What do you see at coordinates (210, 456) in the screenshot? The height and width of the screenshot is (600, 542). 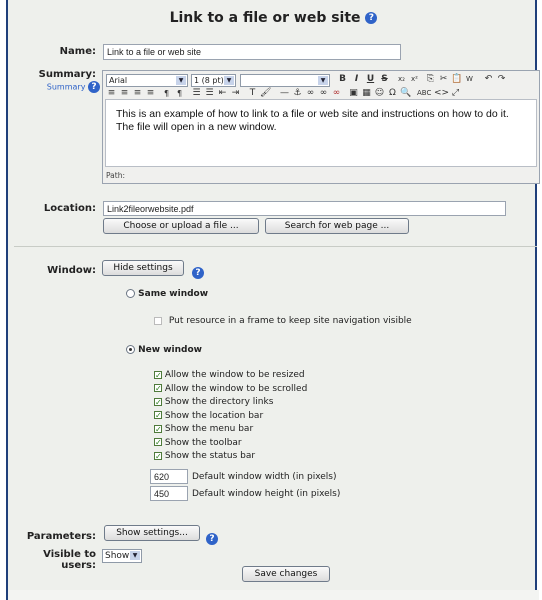 I see `option-label: Show the status bar` at bounding box center [210, 456].